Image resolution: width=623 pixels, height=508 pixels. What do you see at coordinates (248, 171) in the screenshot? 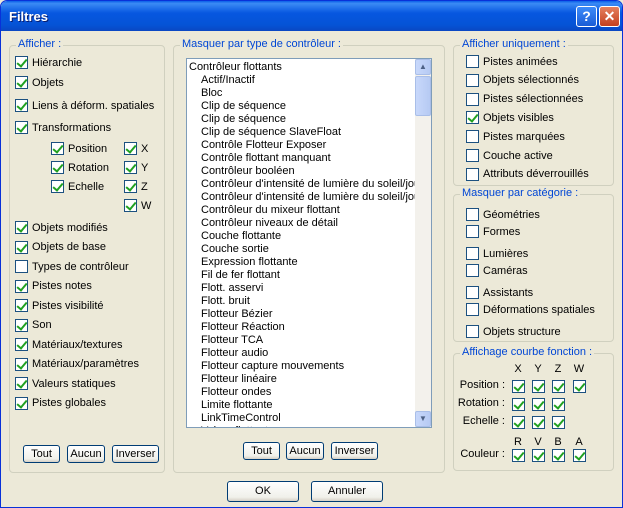
I see `list-item: Contrôleur booléen` at bounding box center [248, 171].